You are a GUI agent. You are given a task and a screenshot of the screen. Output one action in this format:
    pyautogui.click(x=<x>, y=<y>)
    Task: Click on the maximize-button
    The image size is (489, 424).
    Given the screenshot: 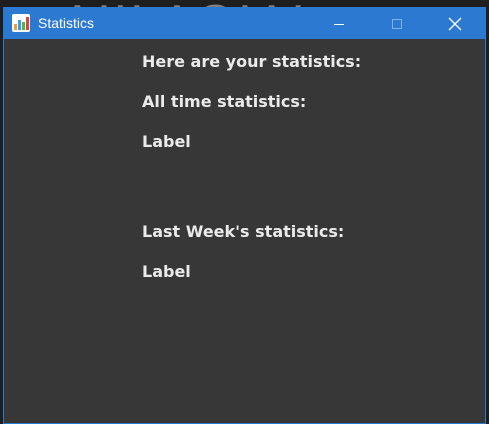 What is the action you would take?
    pyautogui.click(x=397, y=23)
    